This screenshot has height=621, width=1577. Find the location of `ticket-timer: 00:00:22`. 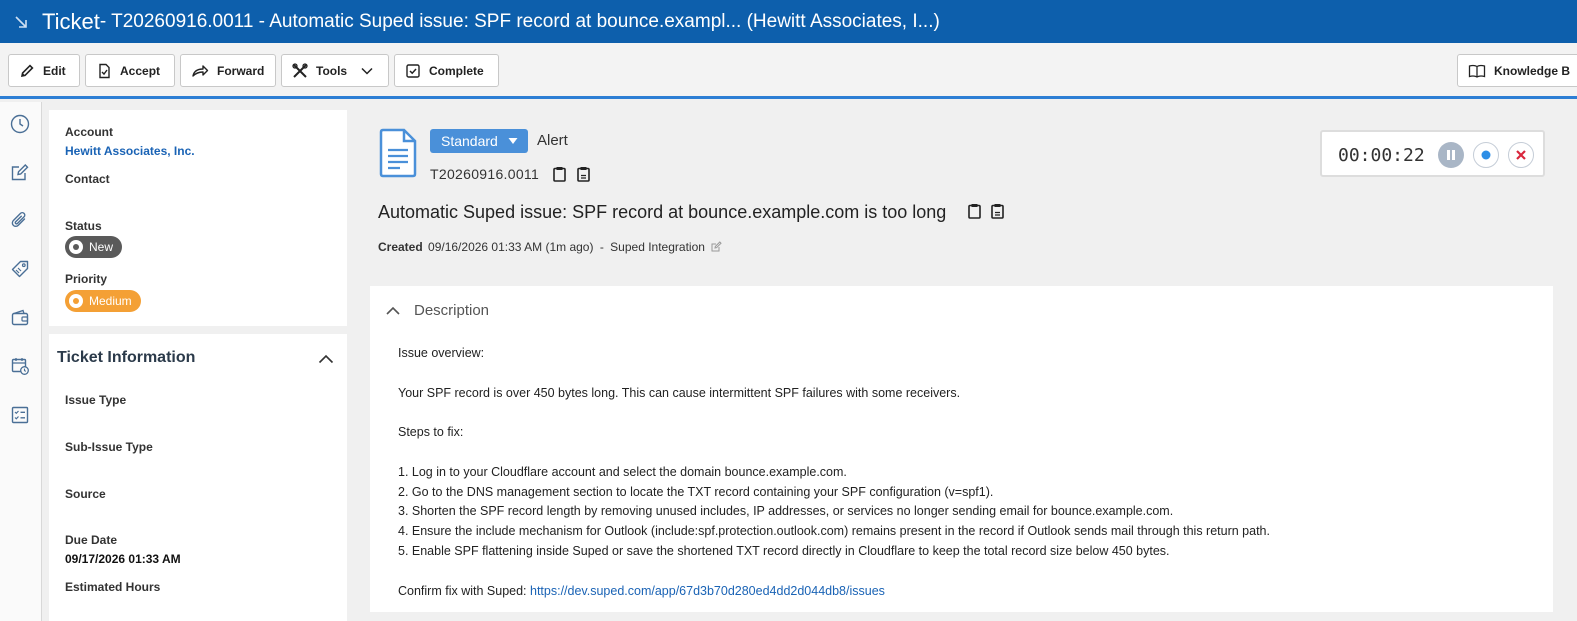

ticket-timer: 00:00:22 is located at coordinates (1432, 153).